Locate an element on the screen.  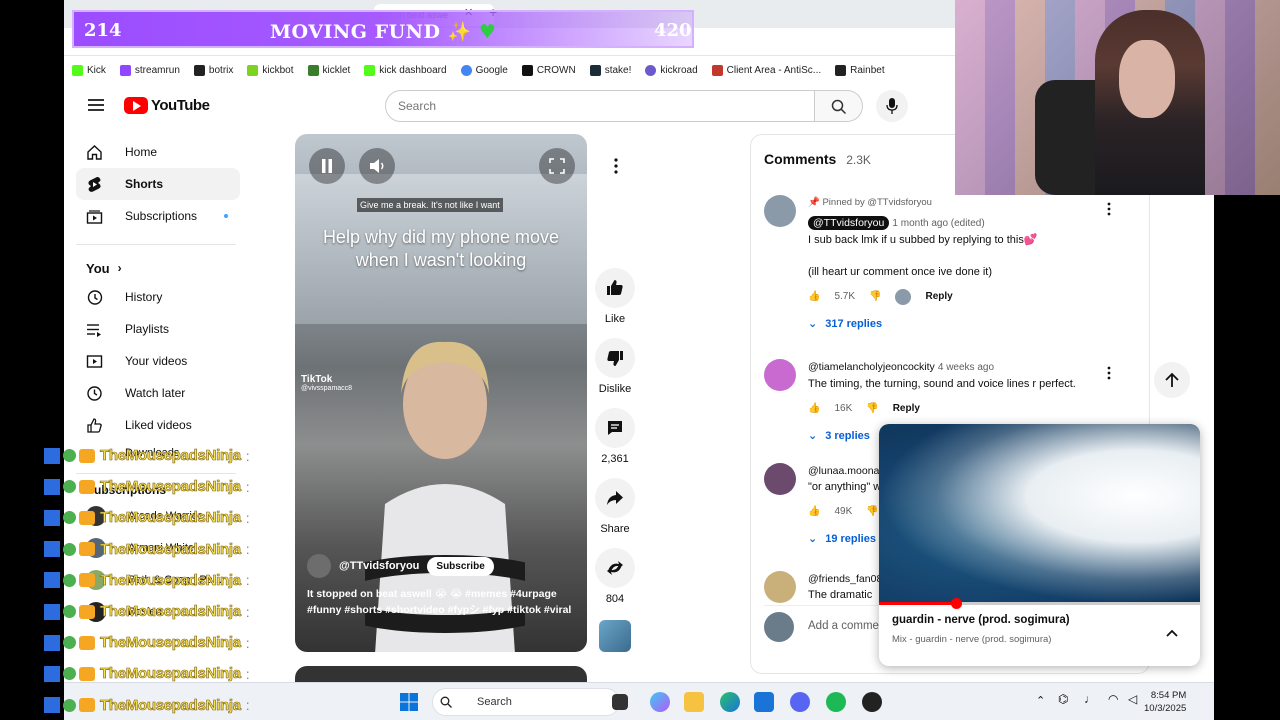
view-replies-button: ⌄ 317 replies is located at coordinates (968, 324).